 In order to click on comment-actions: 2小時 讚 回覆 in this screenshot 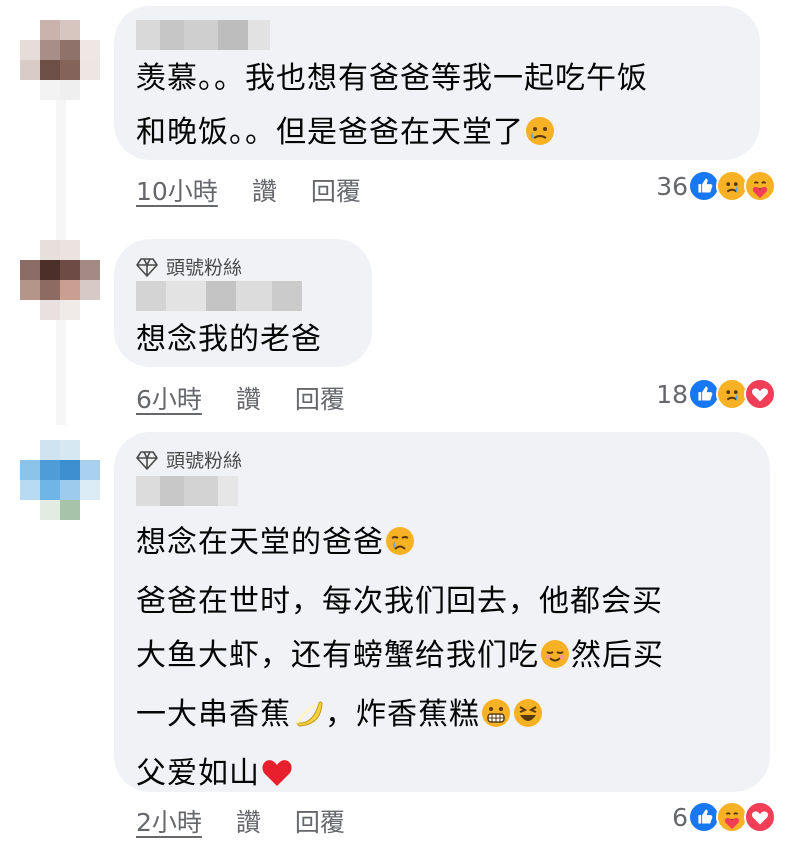, I will do `click(240, 821)`.